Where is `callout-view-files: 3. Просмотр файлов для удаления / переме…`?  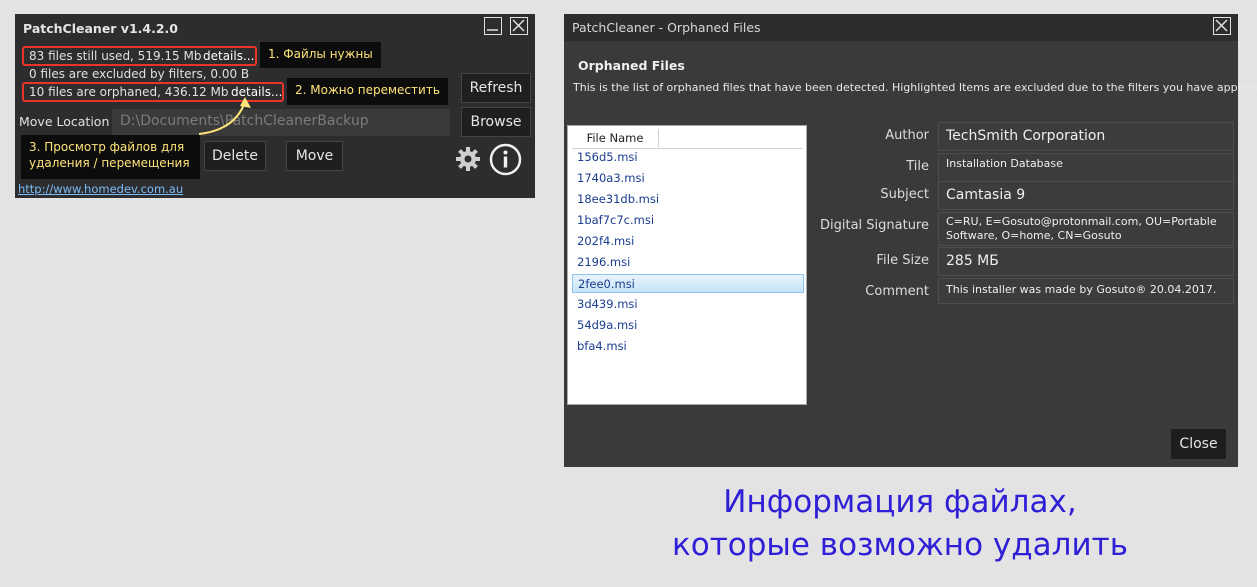 callout-view-files: 3. Просмотр файлов для удаления / переме… is located at coordinates (110, 157).